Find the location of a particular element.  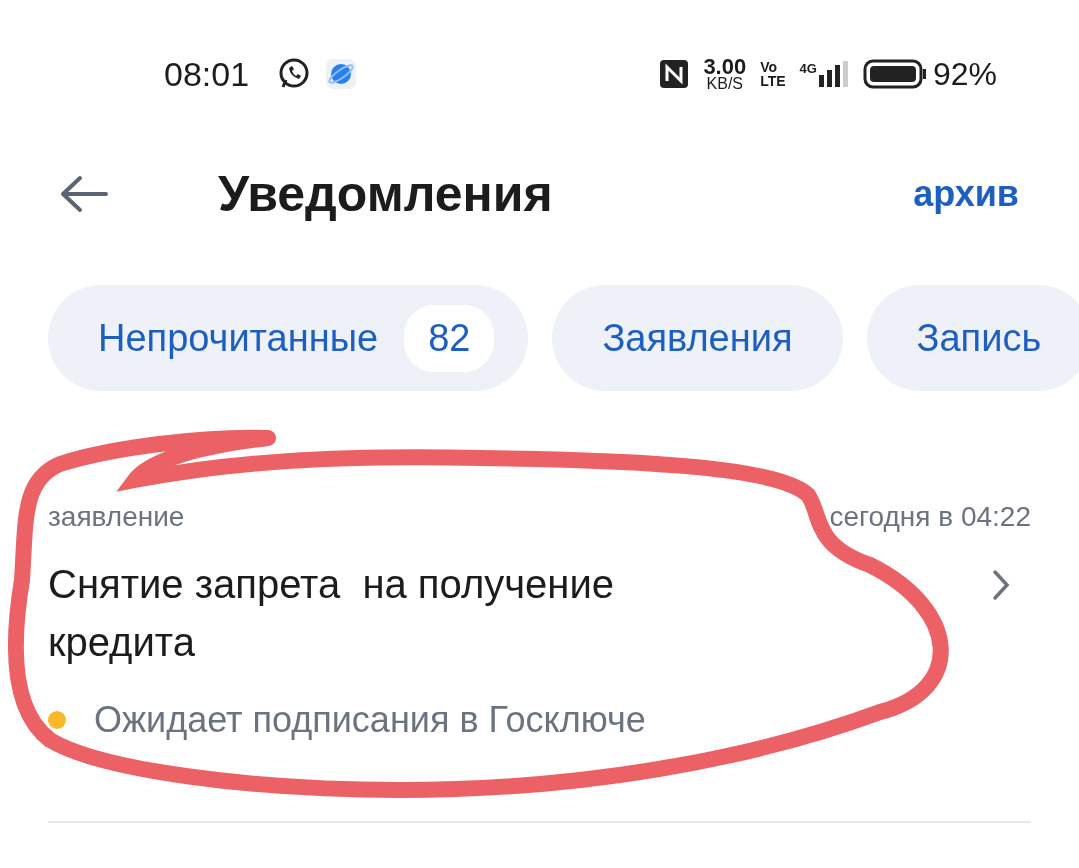

filter-label: Заявления is located at coordinates (697, 338).